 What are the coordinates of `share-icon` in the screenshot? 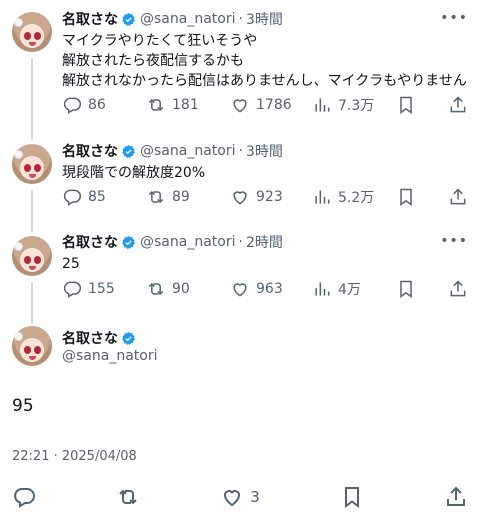 It's located at (455, 496).